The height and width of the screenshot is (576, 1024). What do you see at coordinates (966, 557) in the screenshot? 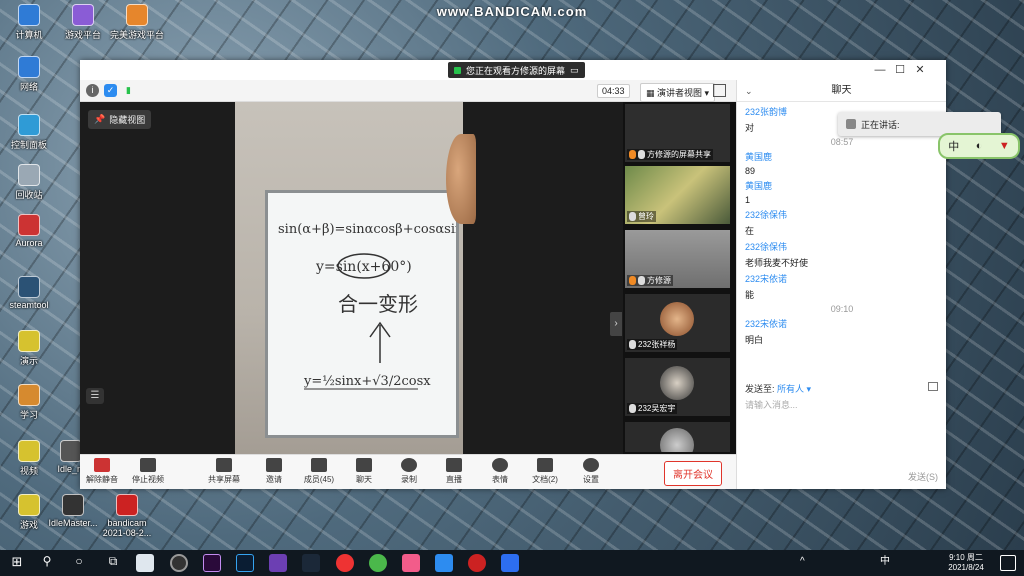
I see `clock-time: 9:10 周二` at bounding box center [966, 557].